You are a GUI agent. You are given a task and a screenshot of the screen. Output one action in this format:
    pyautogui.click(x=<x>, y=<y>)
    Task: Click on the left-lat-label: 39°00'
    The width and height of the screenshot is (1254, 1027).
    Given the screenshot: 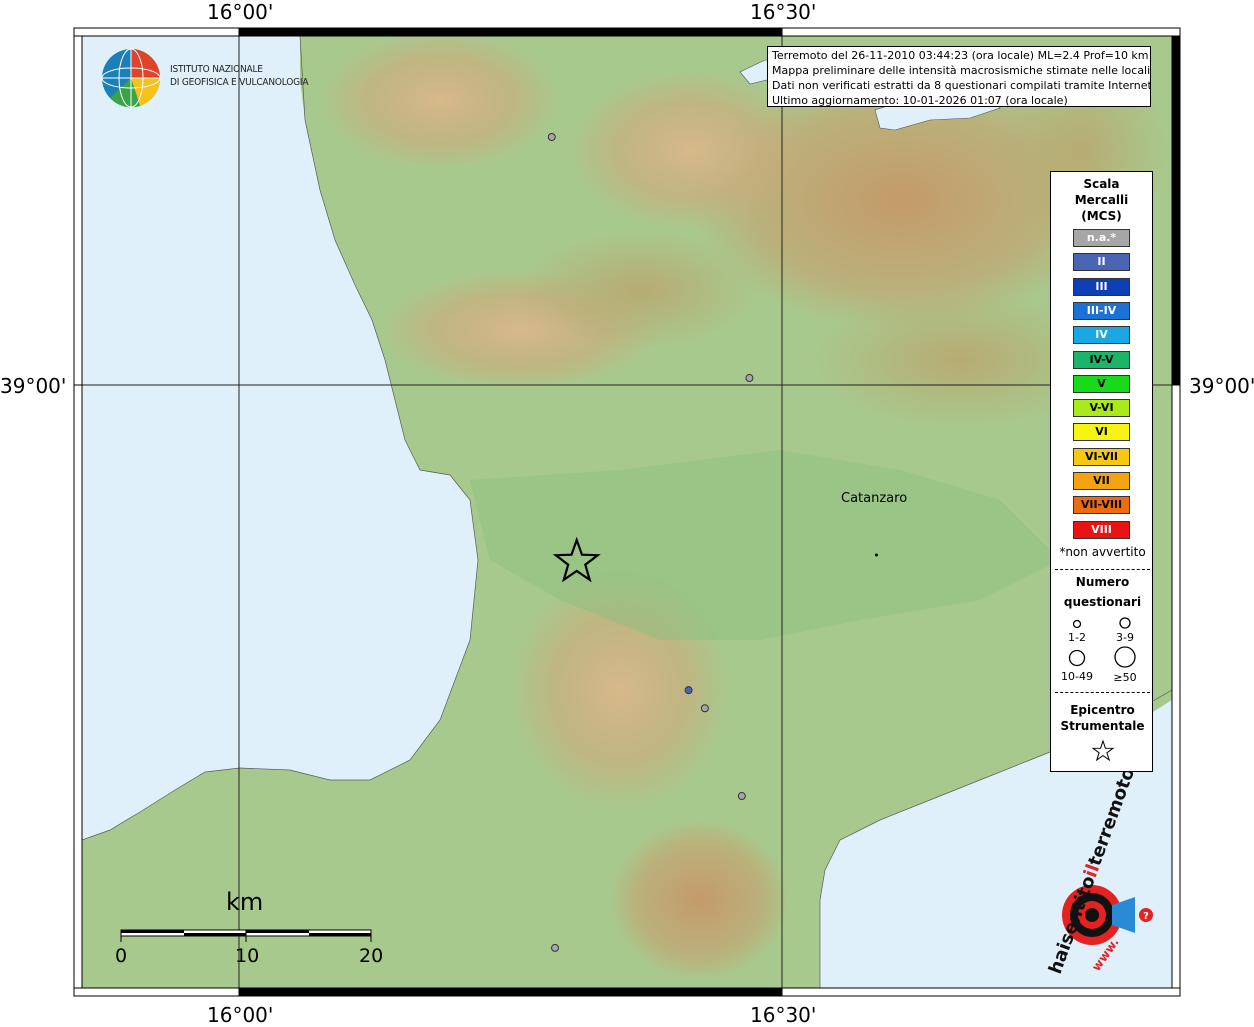 What is the action you would take?
    pyautogui.click(x=33, y=386)
    